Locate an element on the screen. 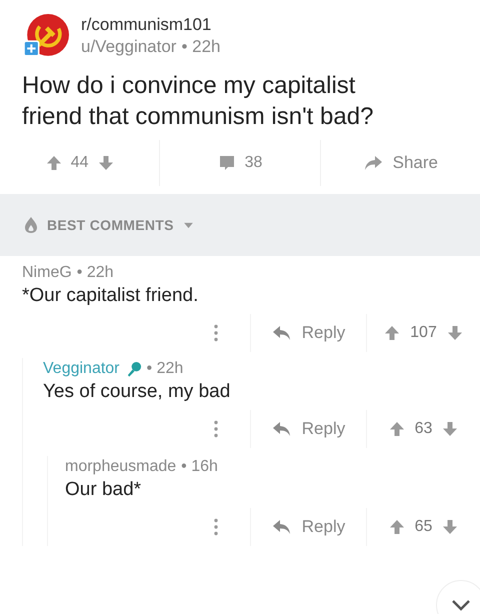  chevron-down-icon is located at coordinates (461, 605).